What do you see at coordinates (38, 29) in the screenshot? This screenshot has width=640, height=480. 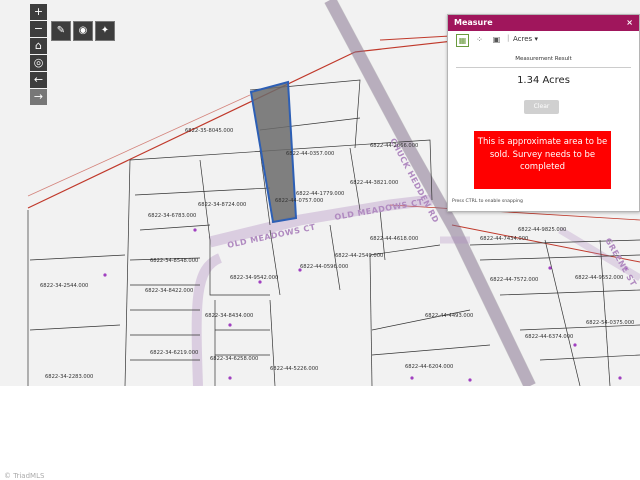 I see `zoom-out-button: −` at bounding box center [38, 29].